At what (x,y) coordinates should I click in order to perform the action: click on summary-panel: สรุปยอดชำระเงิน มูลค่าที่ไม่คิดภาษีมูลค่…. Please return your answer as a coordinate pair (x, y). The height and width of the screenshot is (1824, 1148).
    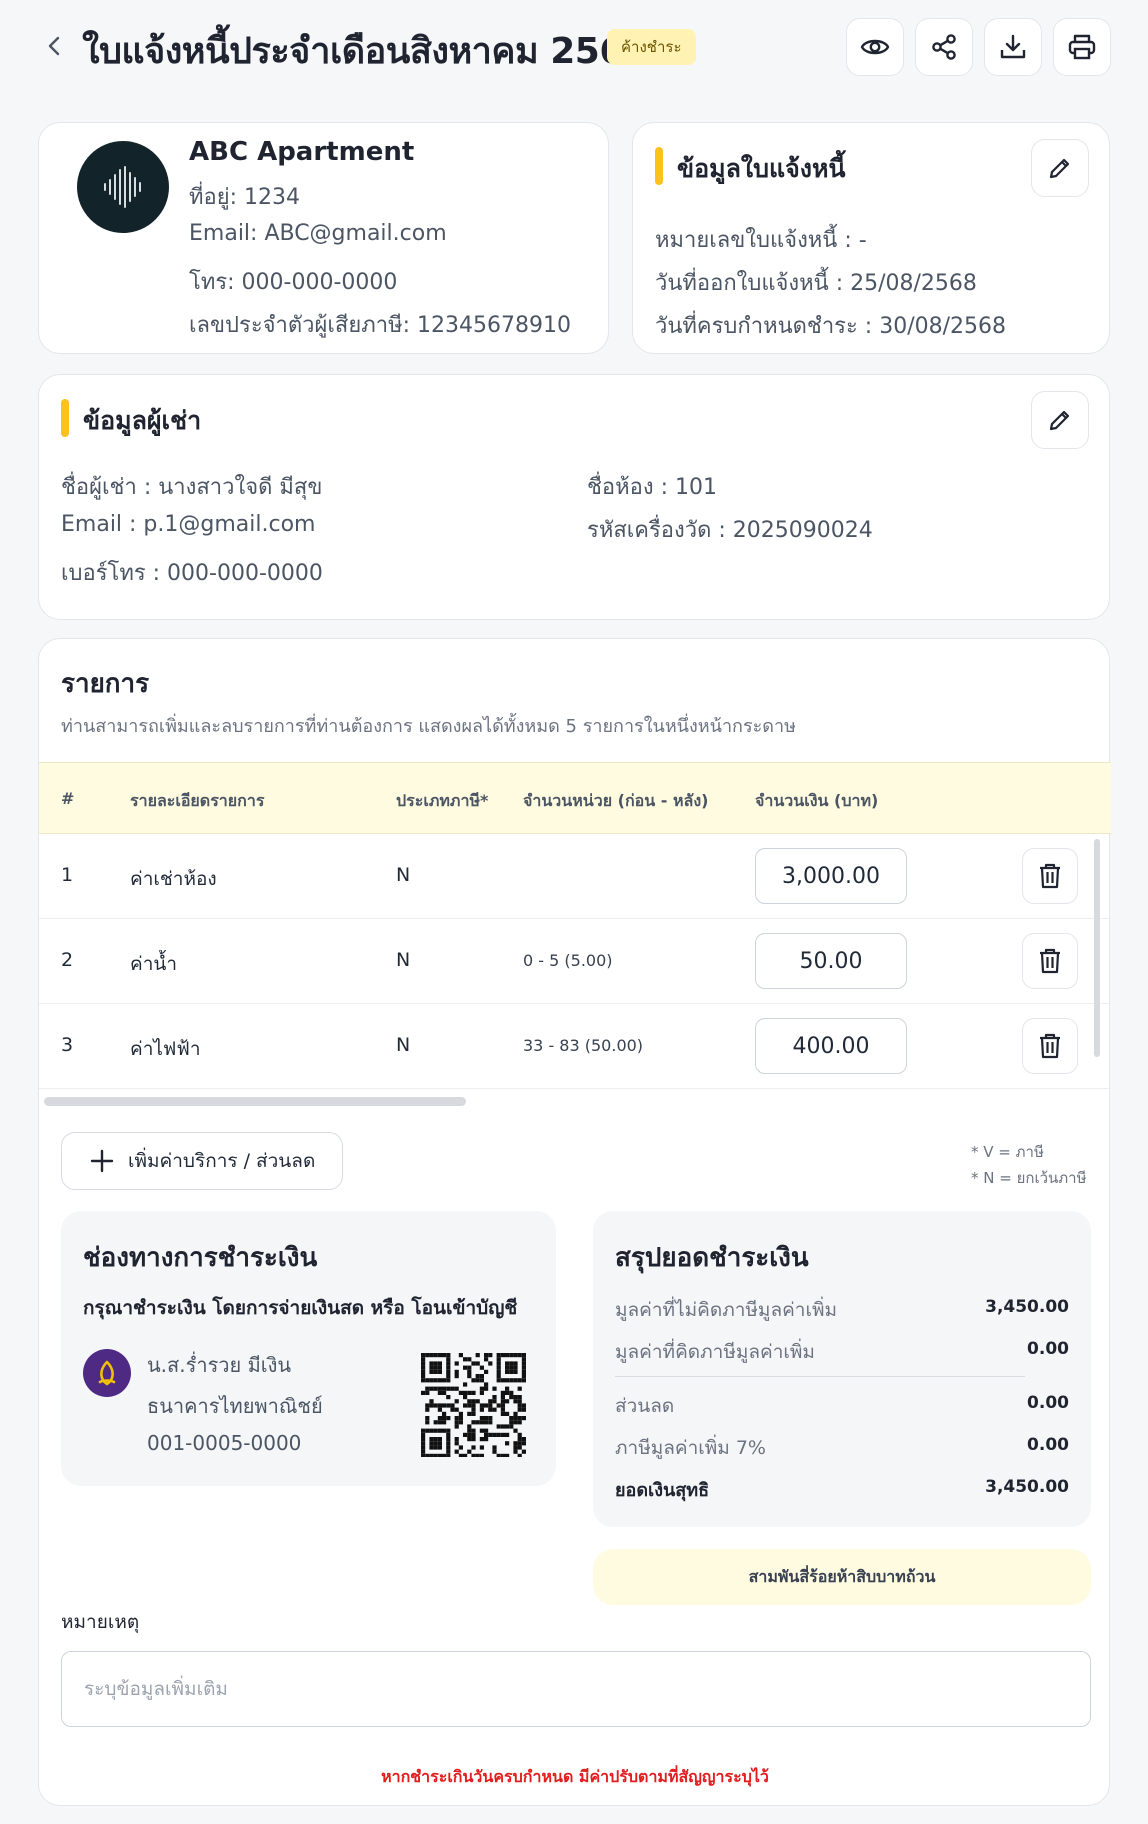
    Looking at the image, I should click on (842, 1369).